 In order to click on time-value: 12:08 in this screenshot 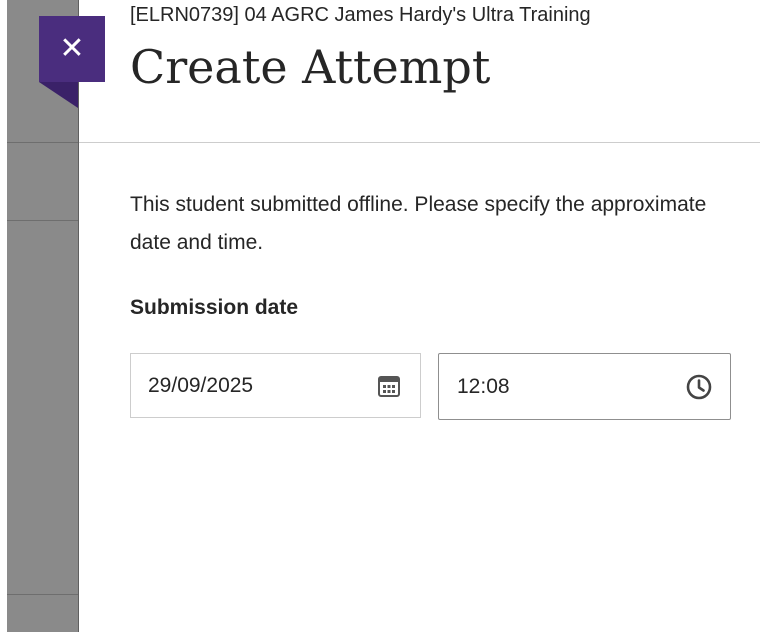, I will do `click(570, 387)`.